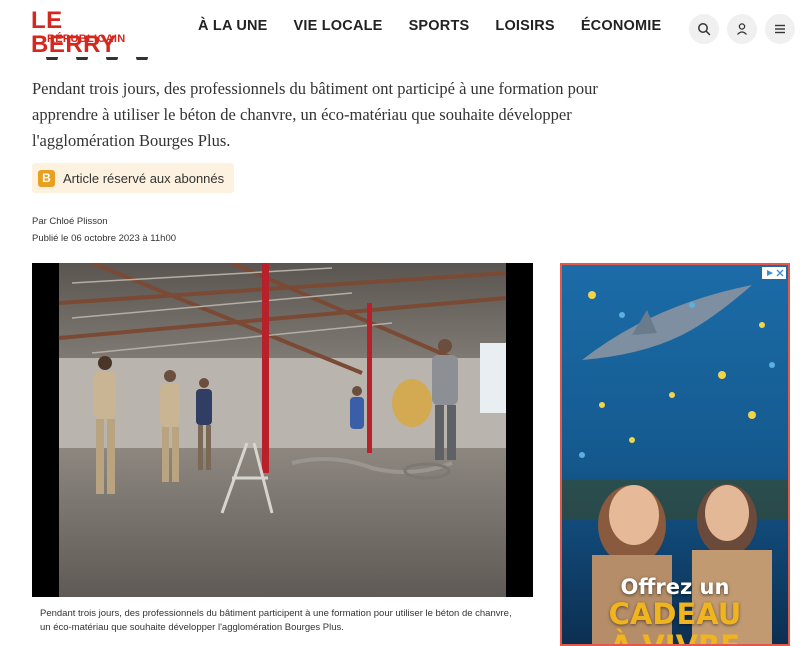 This screenshot has width=800, height=646. What do you see at coordinates (524, 26) in the screenshot?
I see `nav-item-loisirs: LOISIRS` at bounding box center [524, 26].